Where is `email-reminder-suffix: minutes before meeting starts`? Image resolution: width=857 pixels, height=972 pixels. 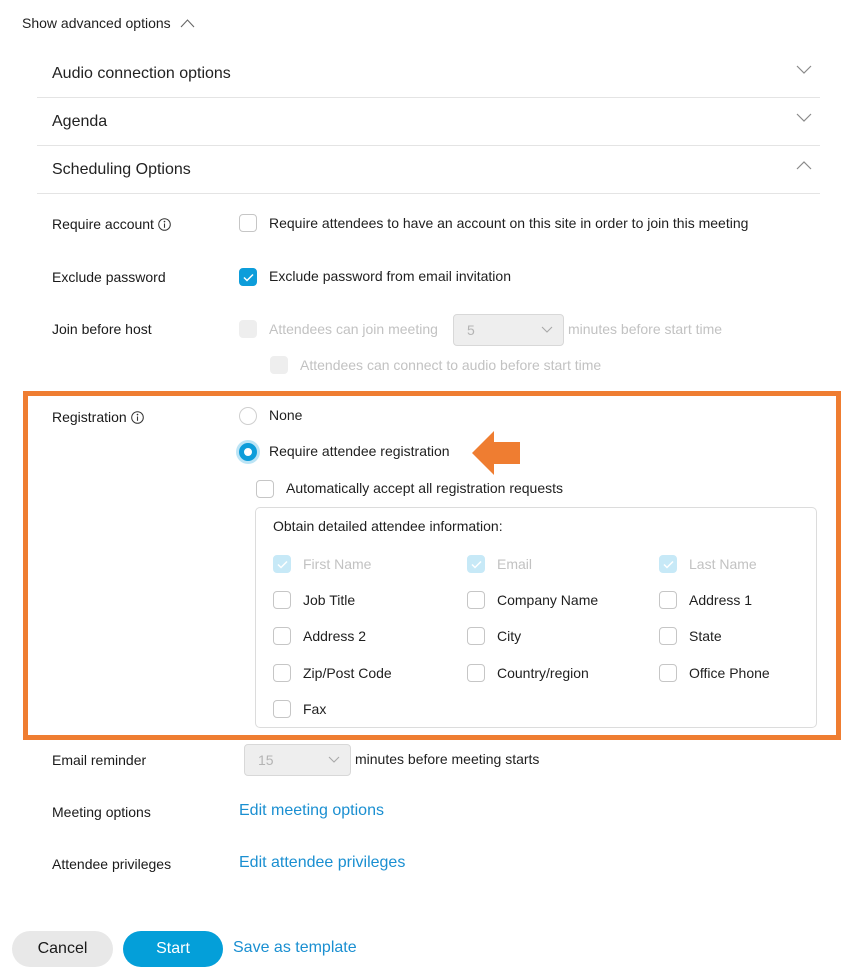
email-reminder-suffix: minutes before meeting starts is located at coordinates (447, 759).